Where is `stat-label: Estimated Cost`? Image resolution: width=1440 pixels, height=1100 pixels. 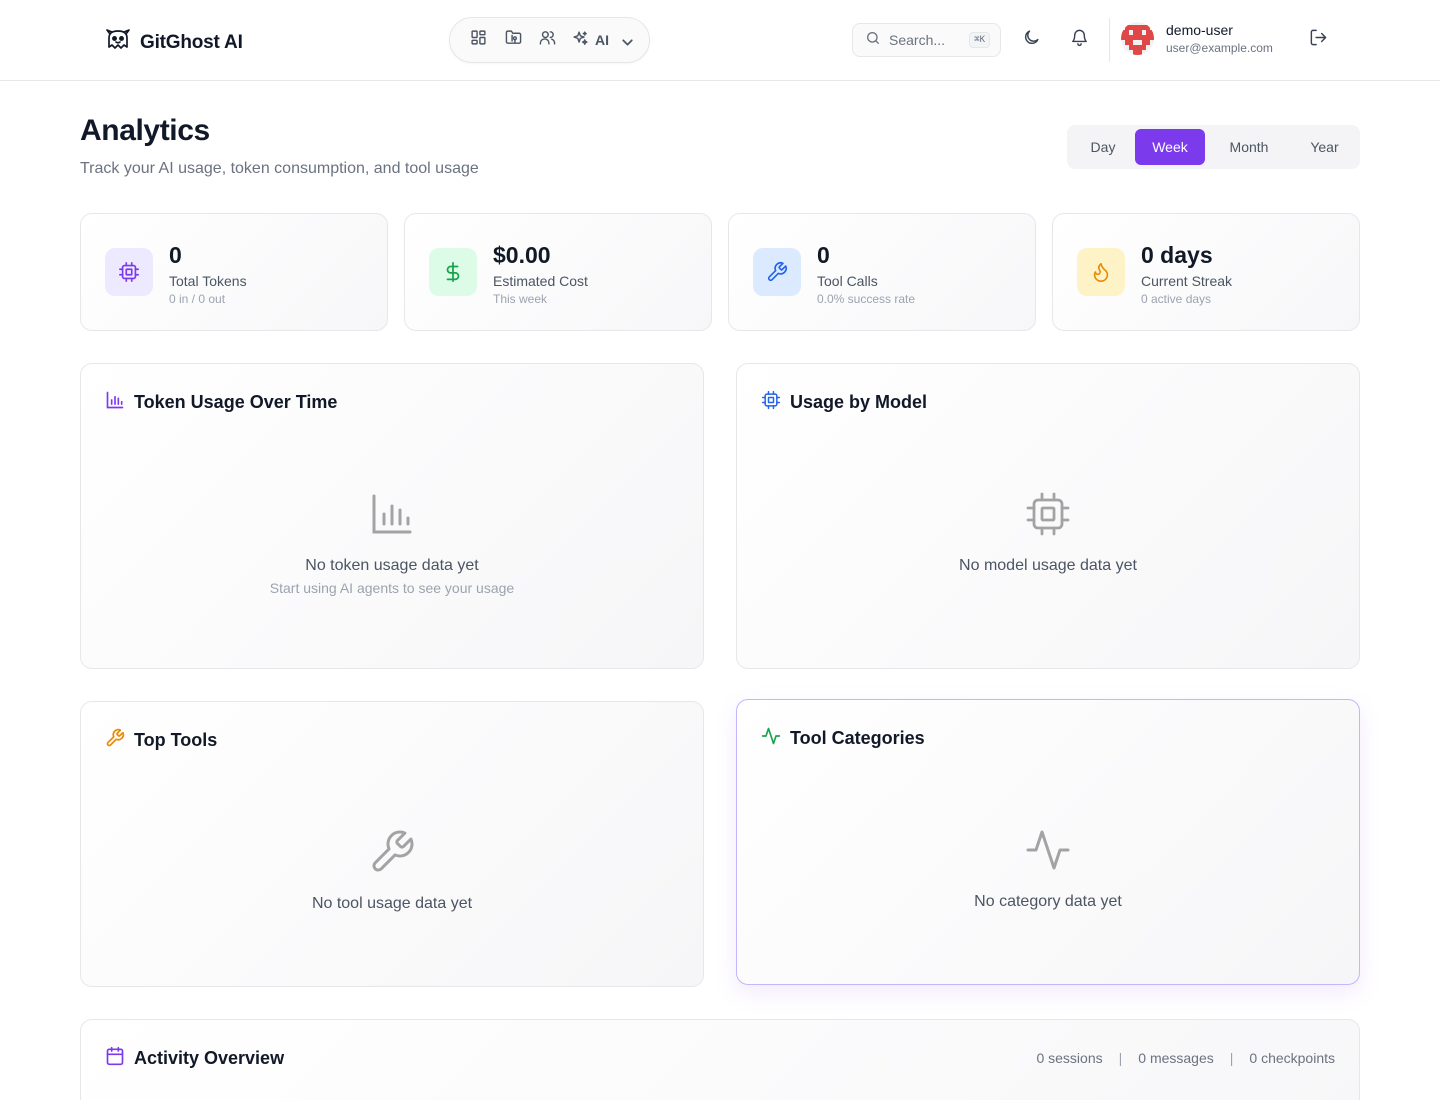 stat-label: Estimated Cost is located at coordinates (540, 281).